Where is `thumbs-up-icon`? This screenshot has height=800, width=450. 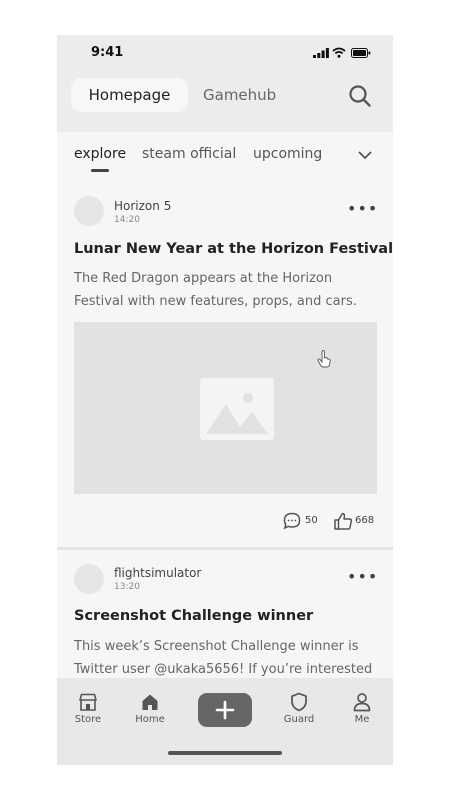
thumbs-up-icon is located at coordinates (343, 521).